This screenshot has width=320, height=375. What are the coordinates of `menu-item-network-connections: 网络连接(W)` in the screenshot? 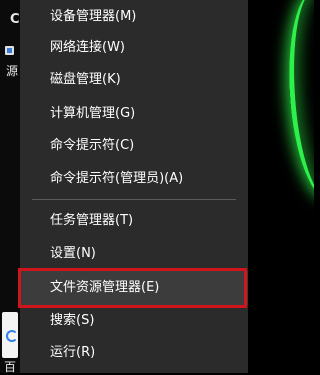 It's located at (134, 48).